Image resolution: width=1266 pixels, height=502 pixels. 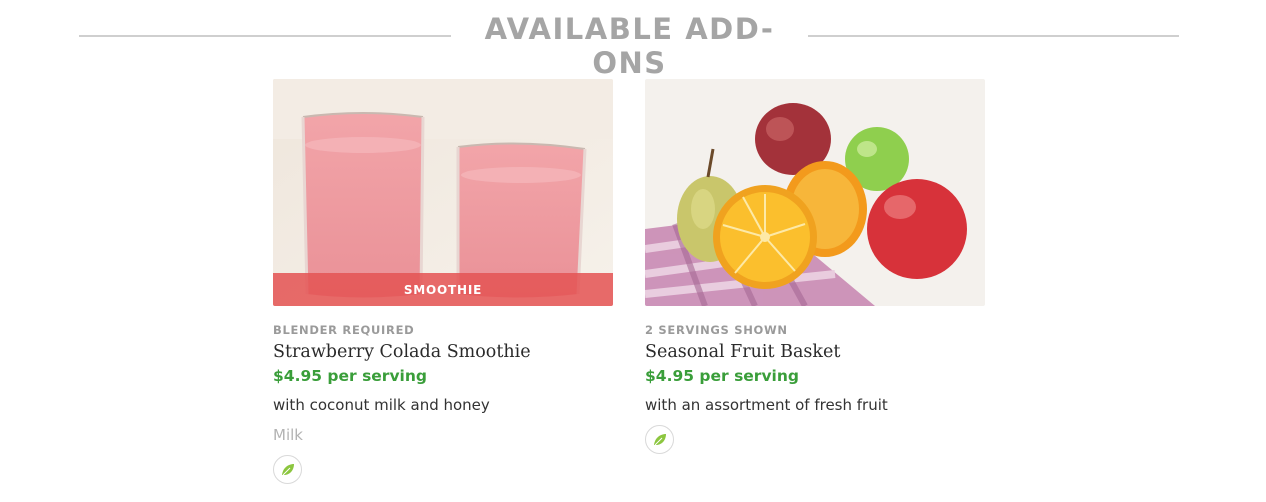 I want to click on addon-name: Seasonal Fruit Basket, so click(x=742, y=352).